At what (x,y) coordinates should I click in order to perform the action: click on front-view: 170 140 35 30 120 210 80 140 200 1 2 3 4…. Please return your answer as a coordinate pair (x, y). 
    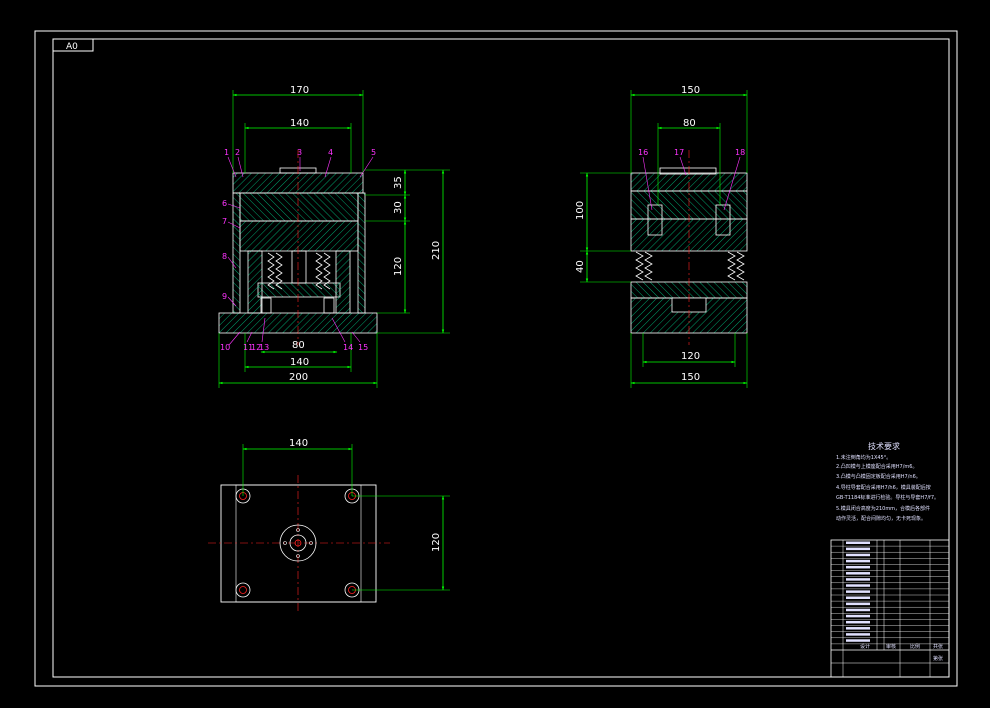
    Looking at the image, I should click on (334, 236).